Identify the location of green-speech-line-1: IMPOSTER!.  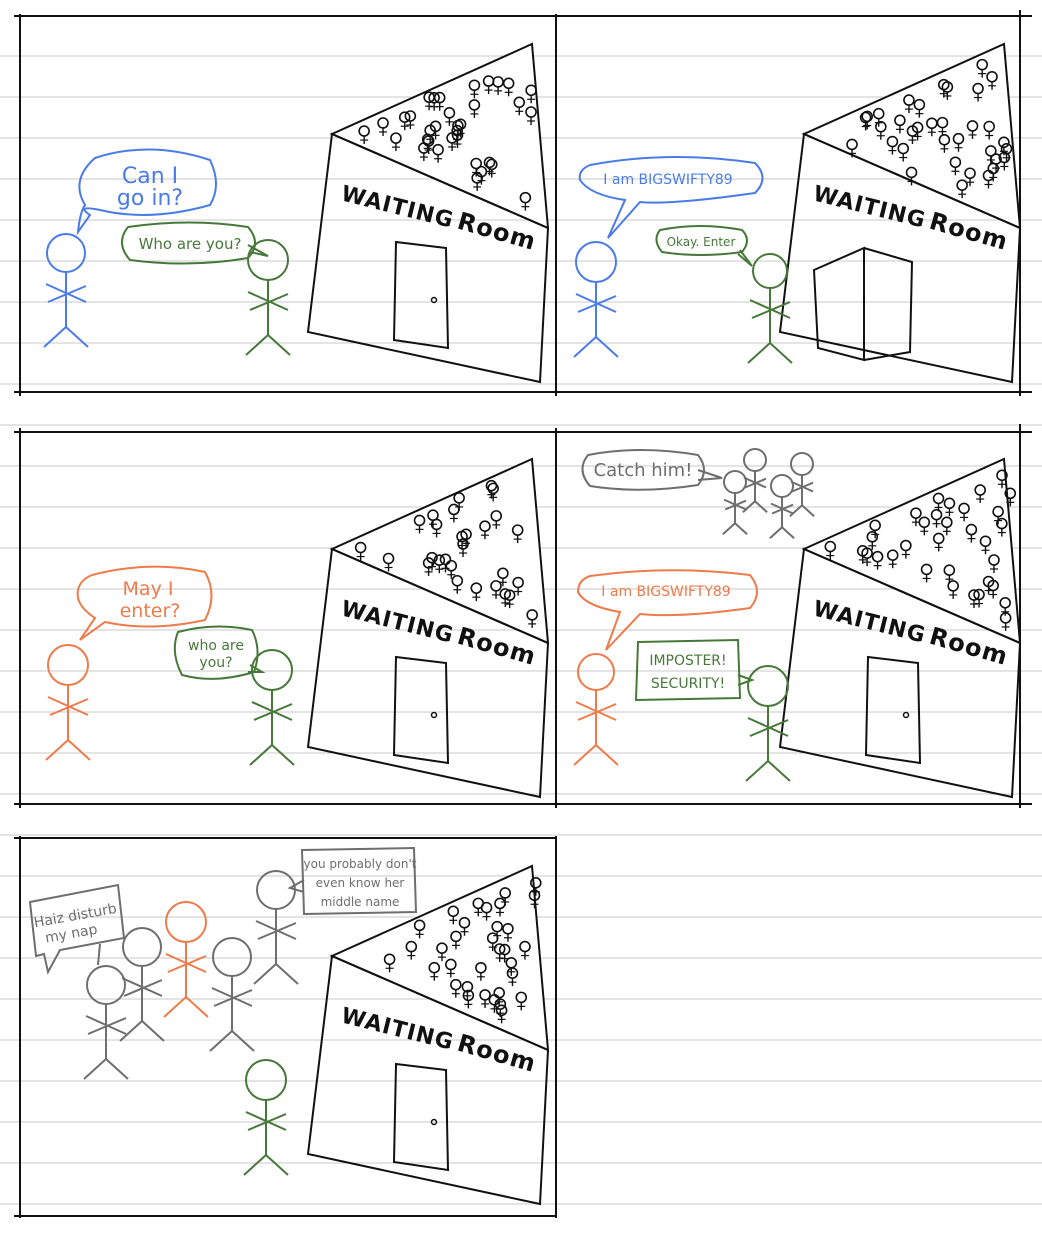
(687, 661).